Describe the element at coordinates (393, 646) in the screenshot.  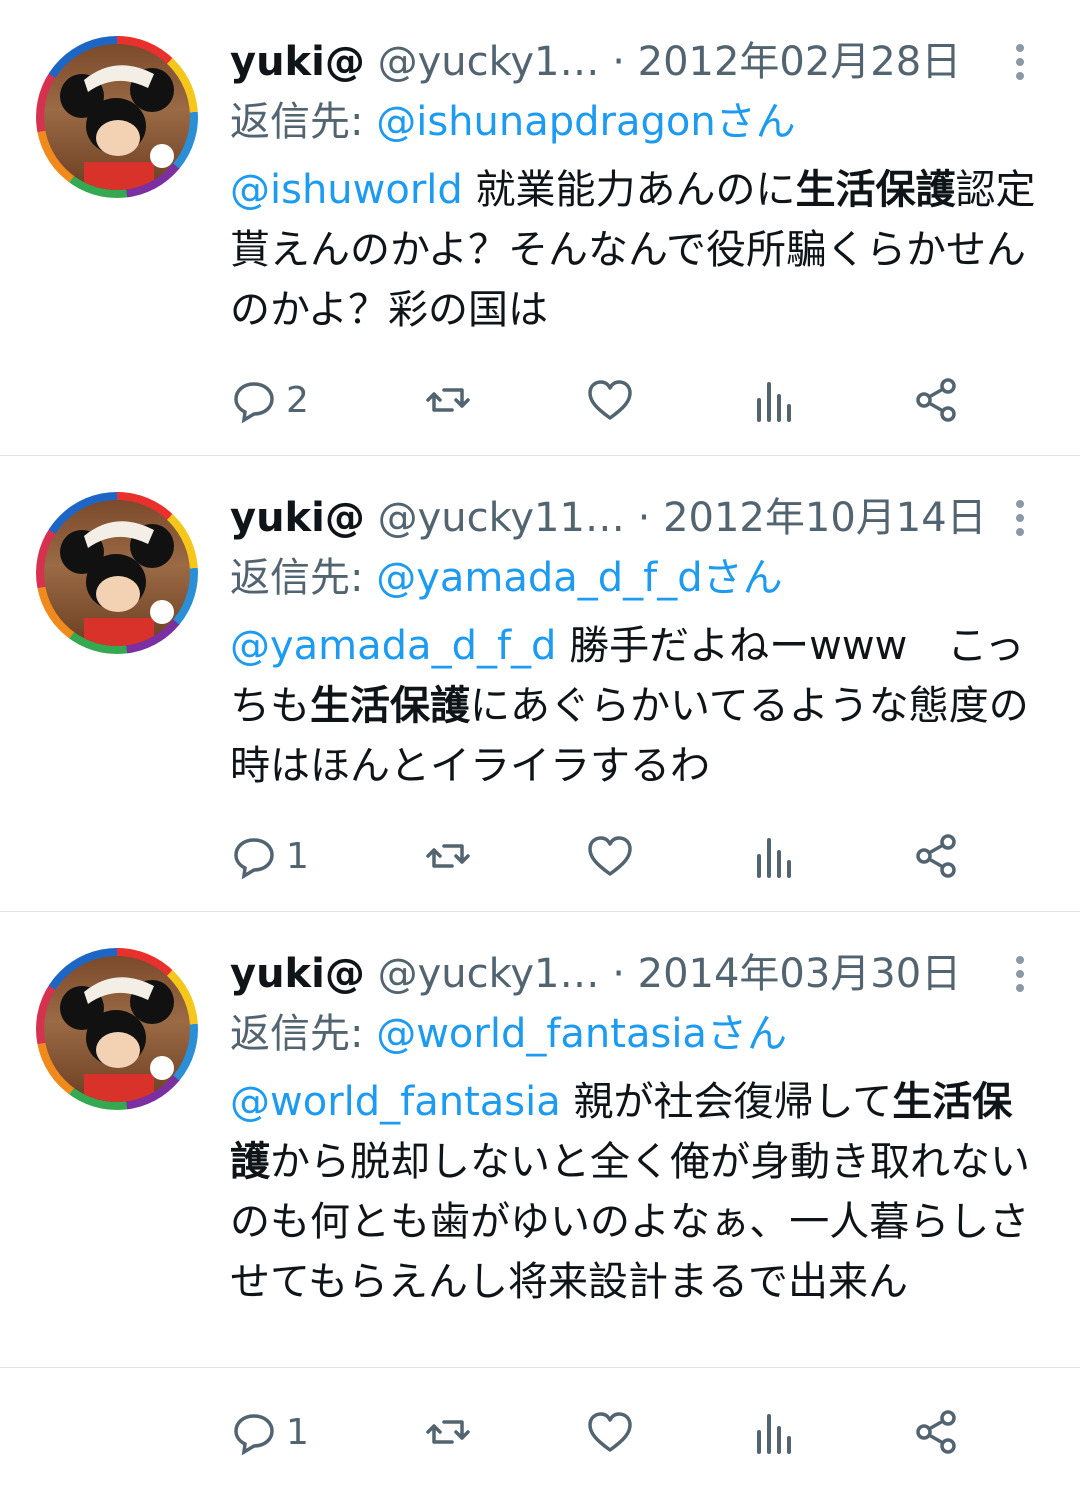
I see `mention-link: @yamada_d_f_d` at that location.